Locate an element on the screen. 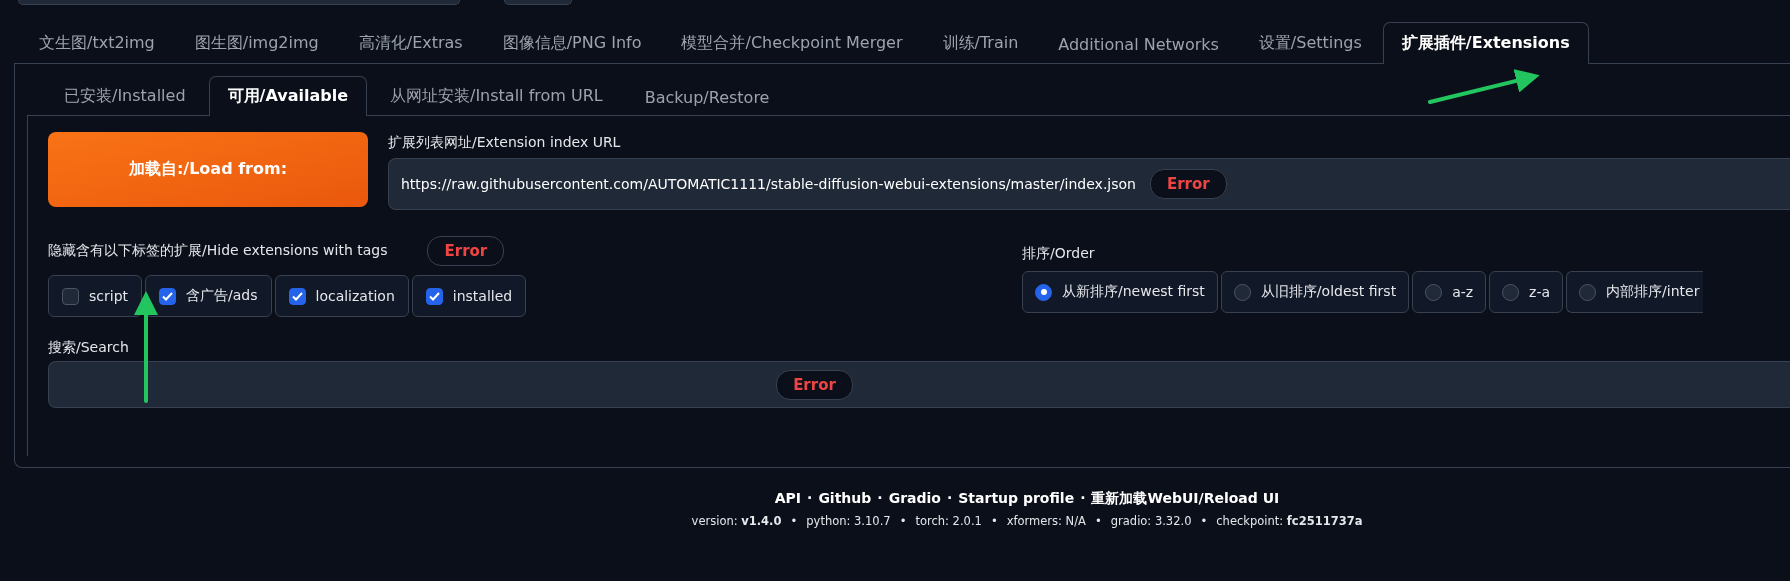 The image size is (1790, 581). footer-link: API is located at coordinates (788, 499).